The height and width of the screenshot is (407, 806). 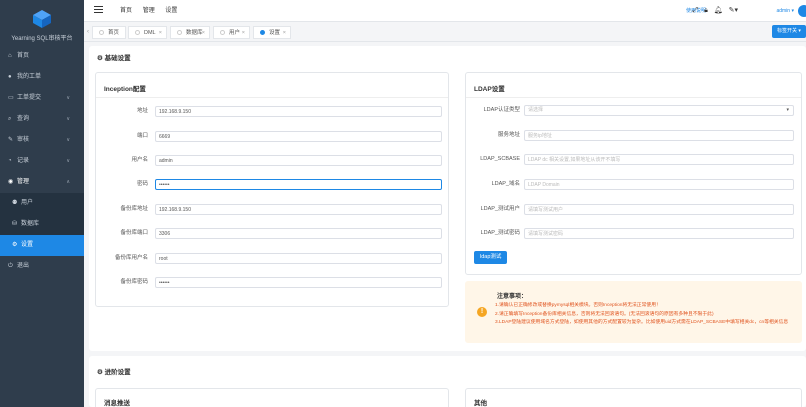 I want to click on backup-port-input, so click(x=298, y=233).